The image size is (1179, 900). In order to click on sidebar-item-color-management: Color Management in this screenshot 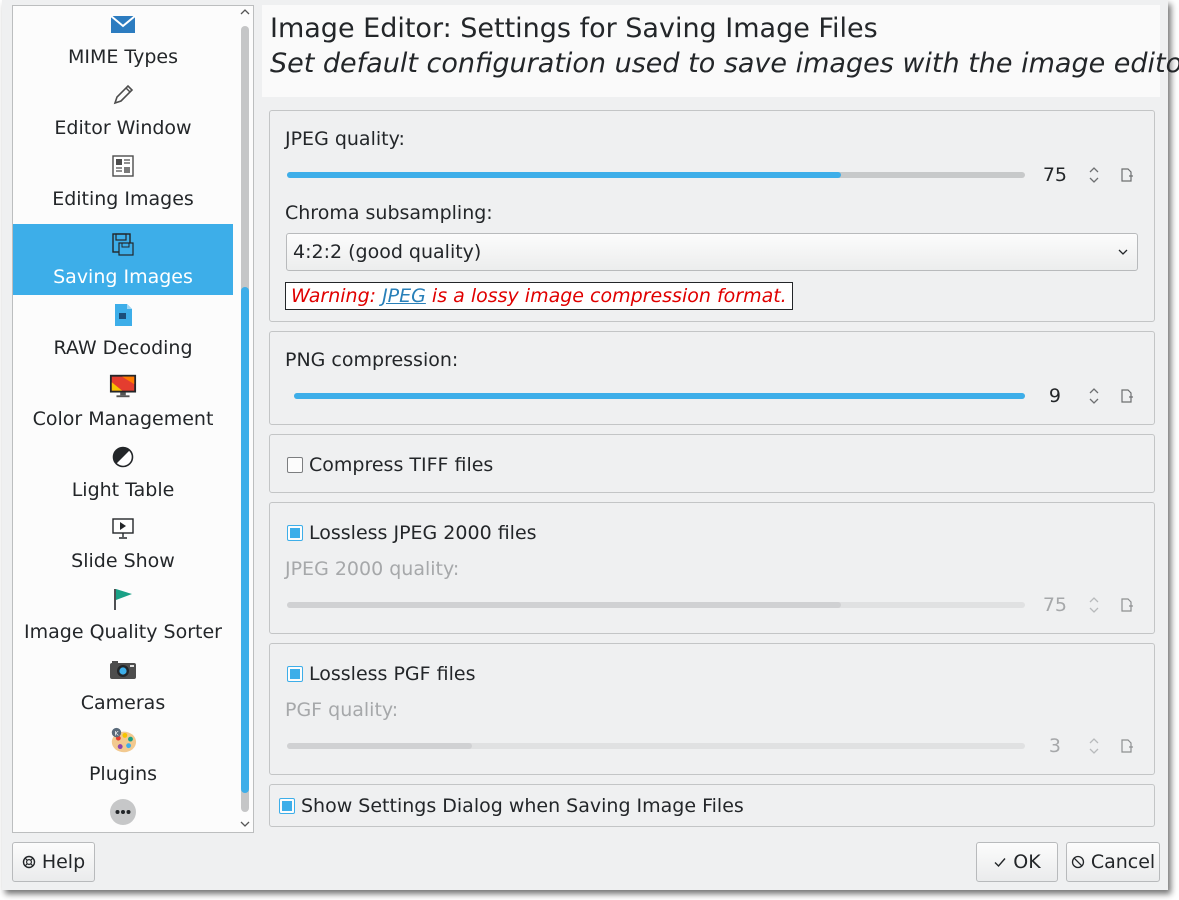, I will do `click(123, 401)`.